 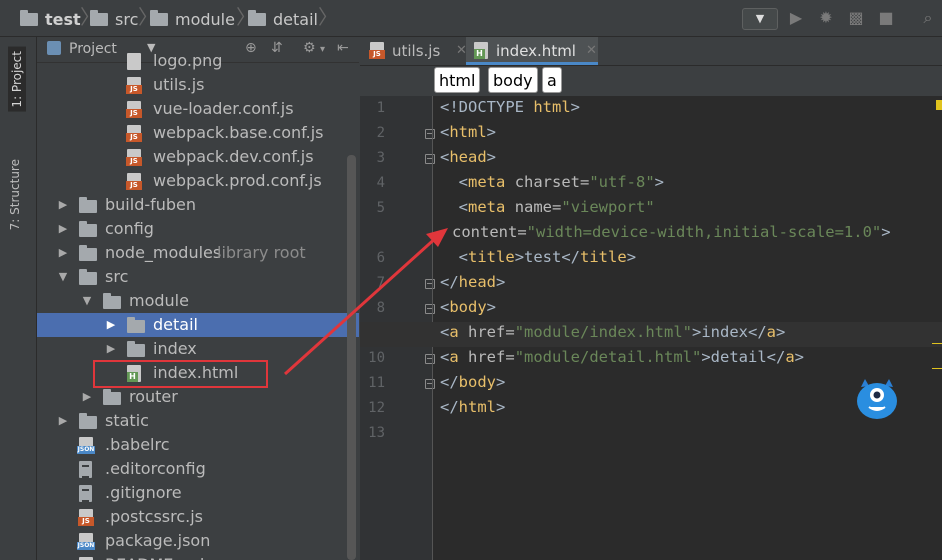 I want to click on tree-item: ▶ build-fuben, so click(x=198, y=205).